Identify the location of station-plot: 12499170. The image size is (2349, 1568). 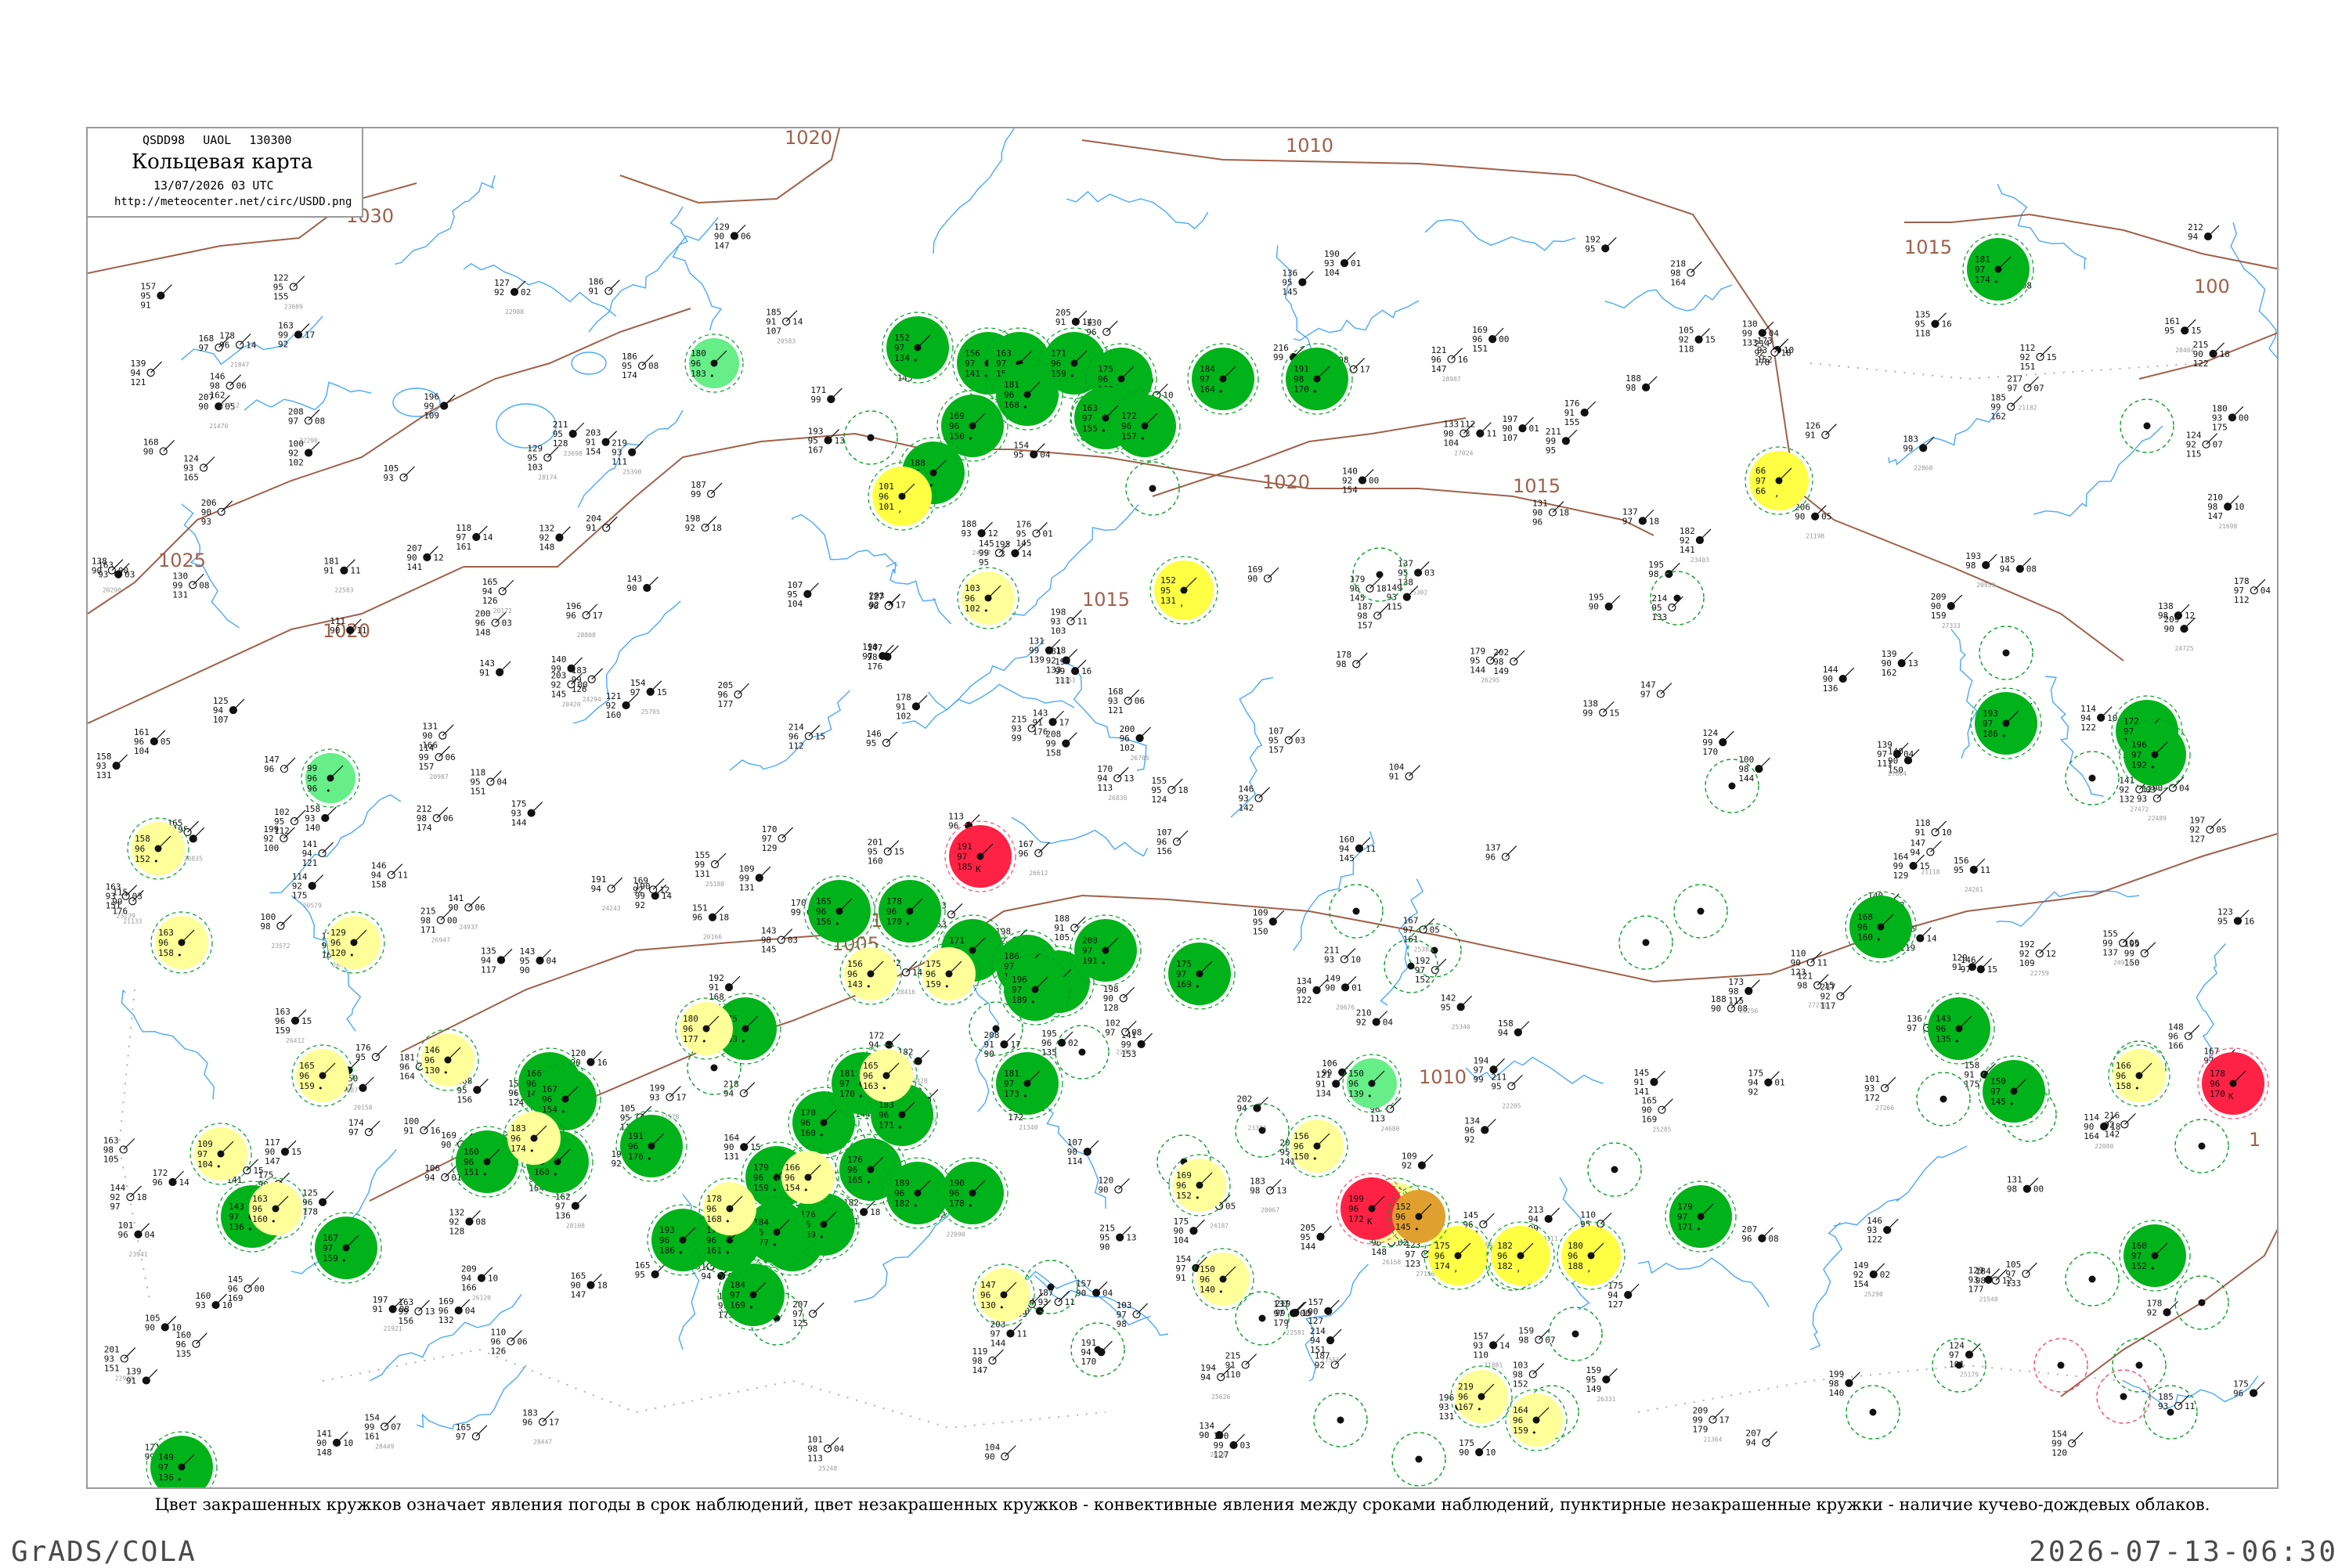
(1718, 742).